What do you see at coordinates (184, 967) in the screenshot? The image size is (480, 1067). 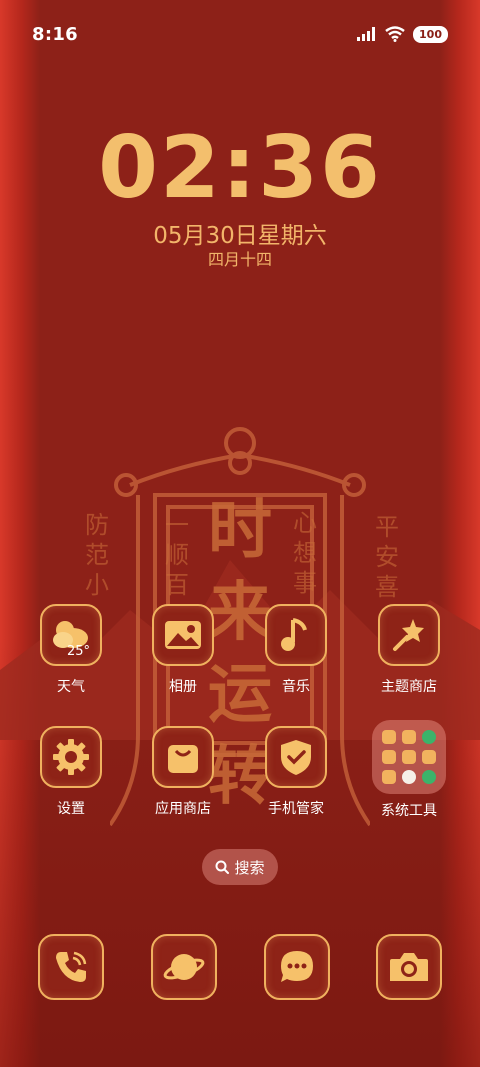 I see `dock-browser-icon` at bounding box center [184, 967].